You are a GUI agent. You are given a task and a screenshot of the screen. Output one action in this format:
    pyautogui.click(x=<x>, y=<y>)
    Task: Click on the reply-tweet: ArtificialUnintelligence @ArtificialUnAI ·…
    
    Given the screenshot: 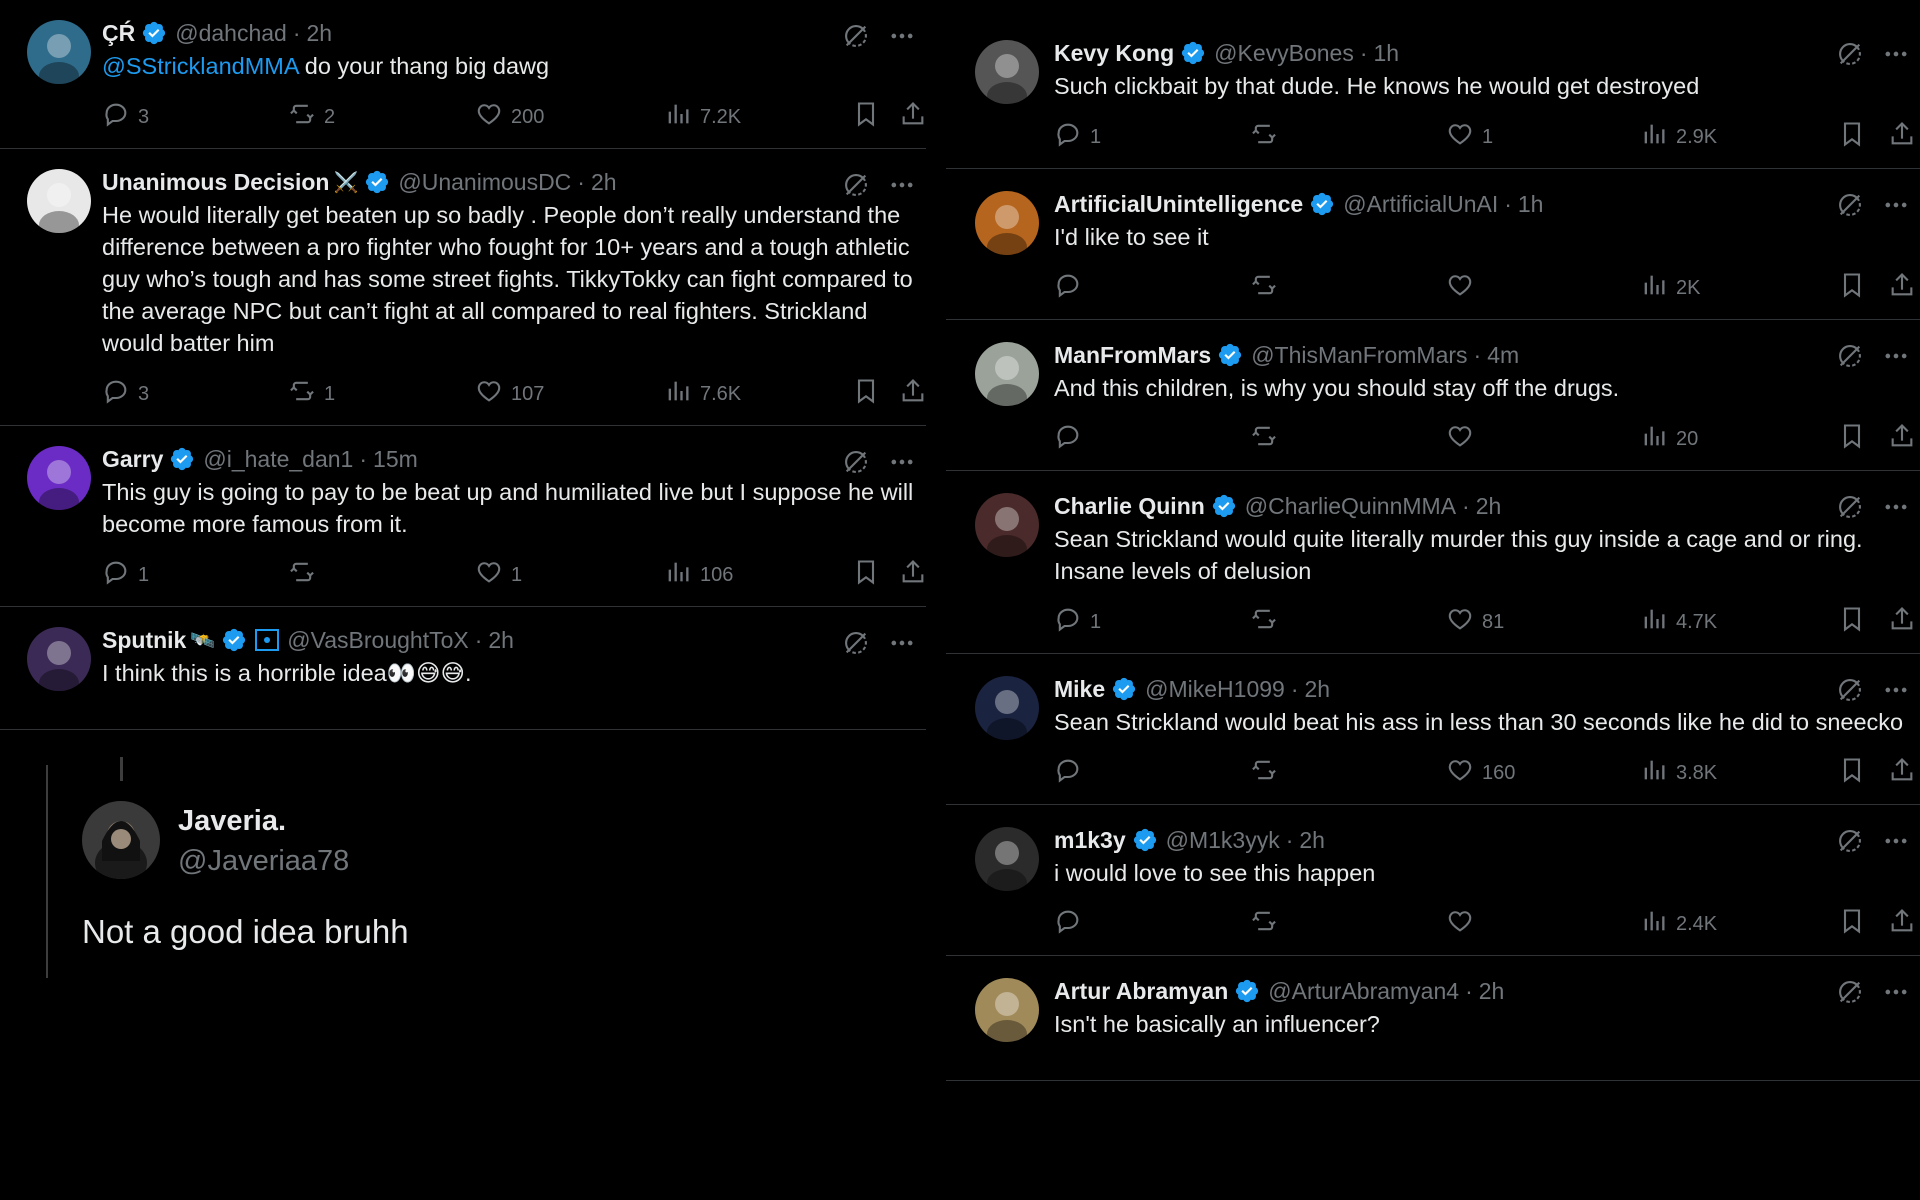 What is the action you would take?
    pyautogui.click(x=1433, y=244)
    